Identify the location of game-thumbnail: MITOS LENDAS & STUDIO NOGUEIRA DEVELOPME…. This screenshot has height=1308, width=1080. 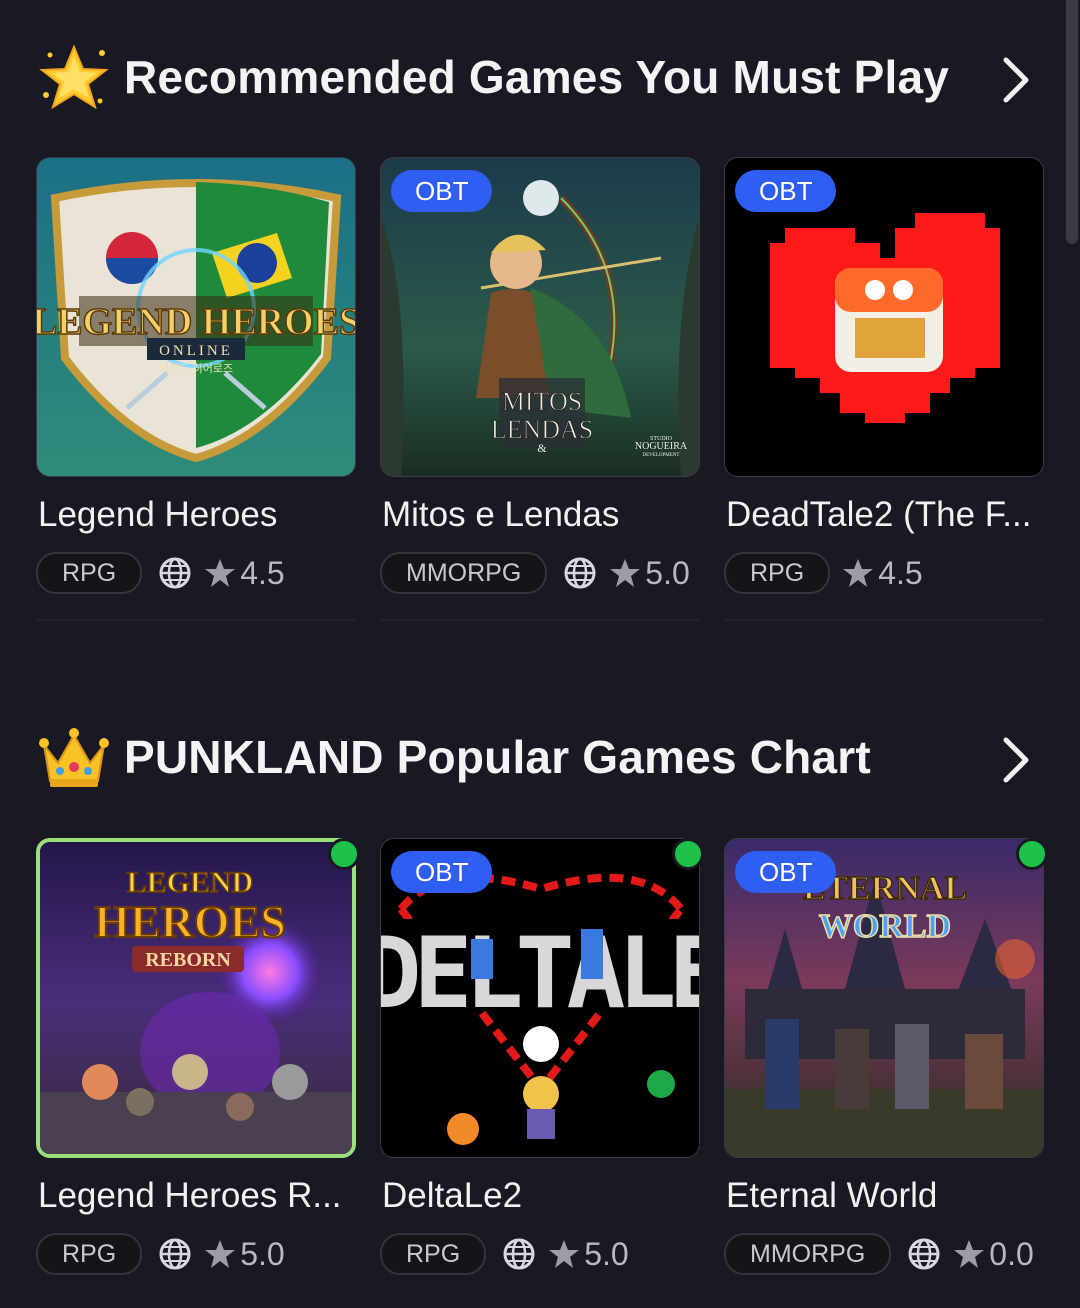
(540, 317).